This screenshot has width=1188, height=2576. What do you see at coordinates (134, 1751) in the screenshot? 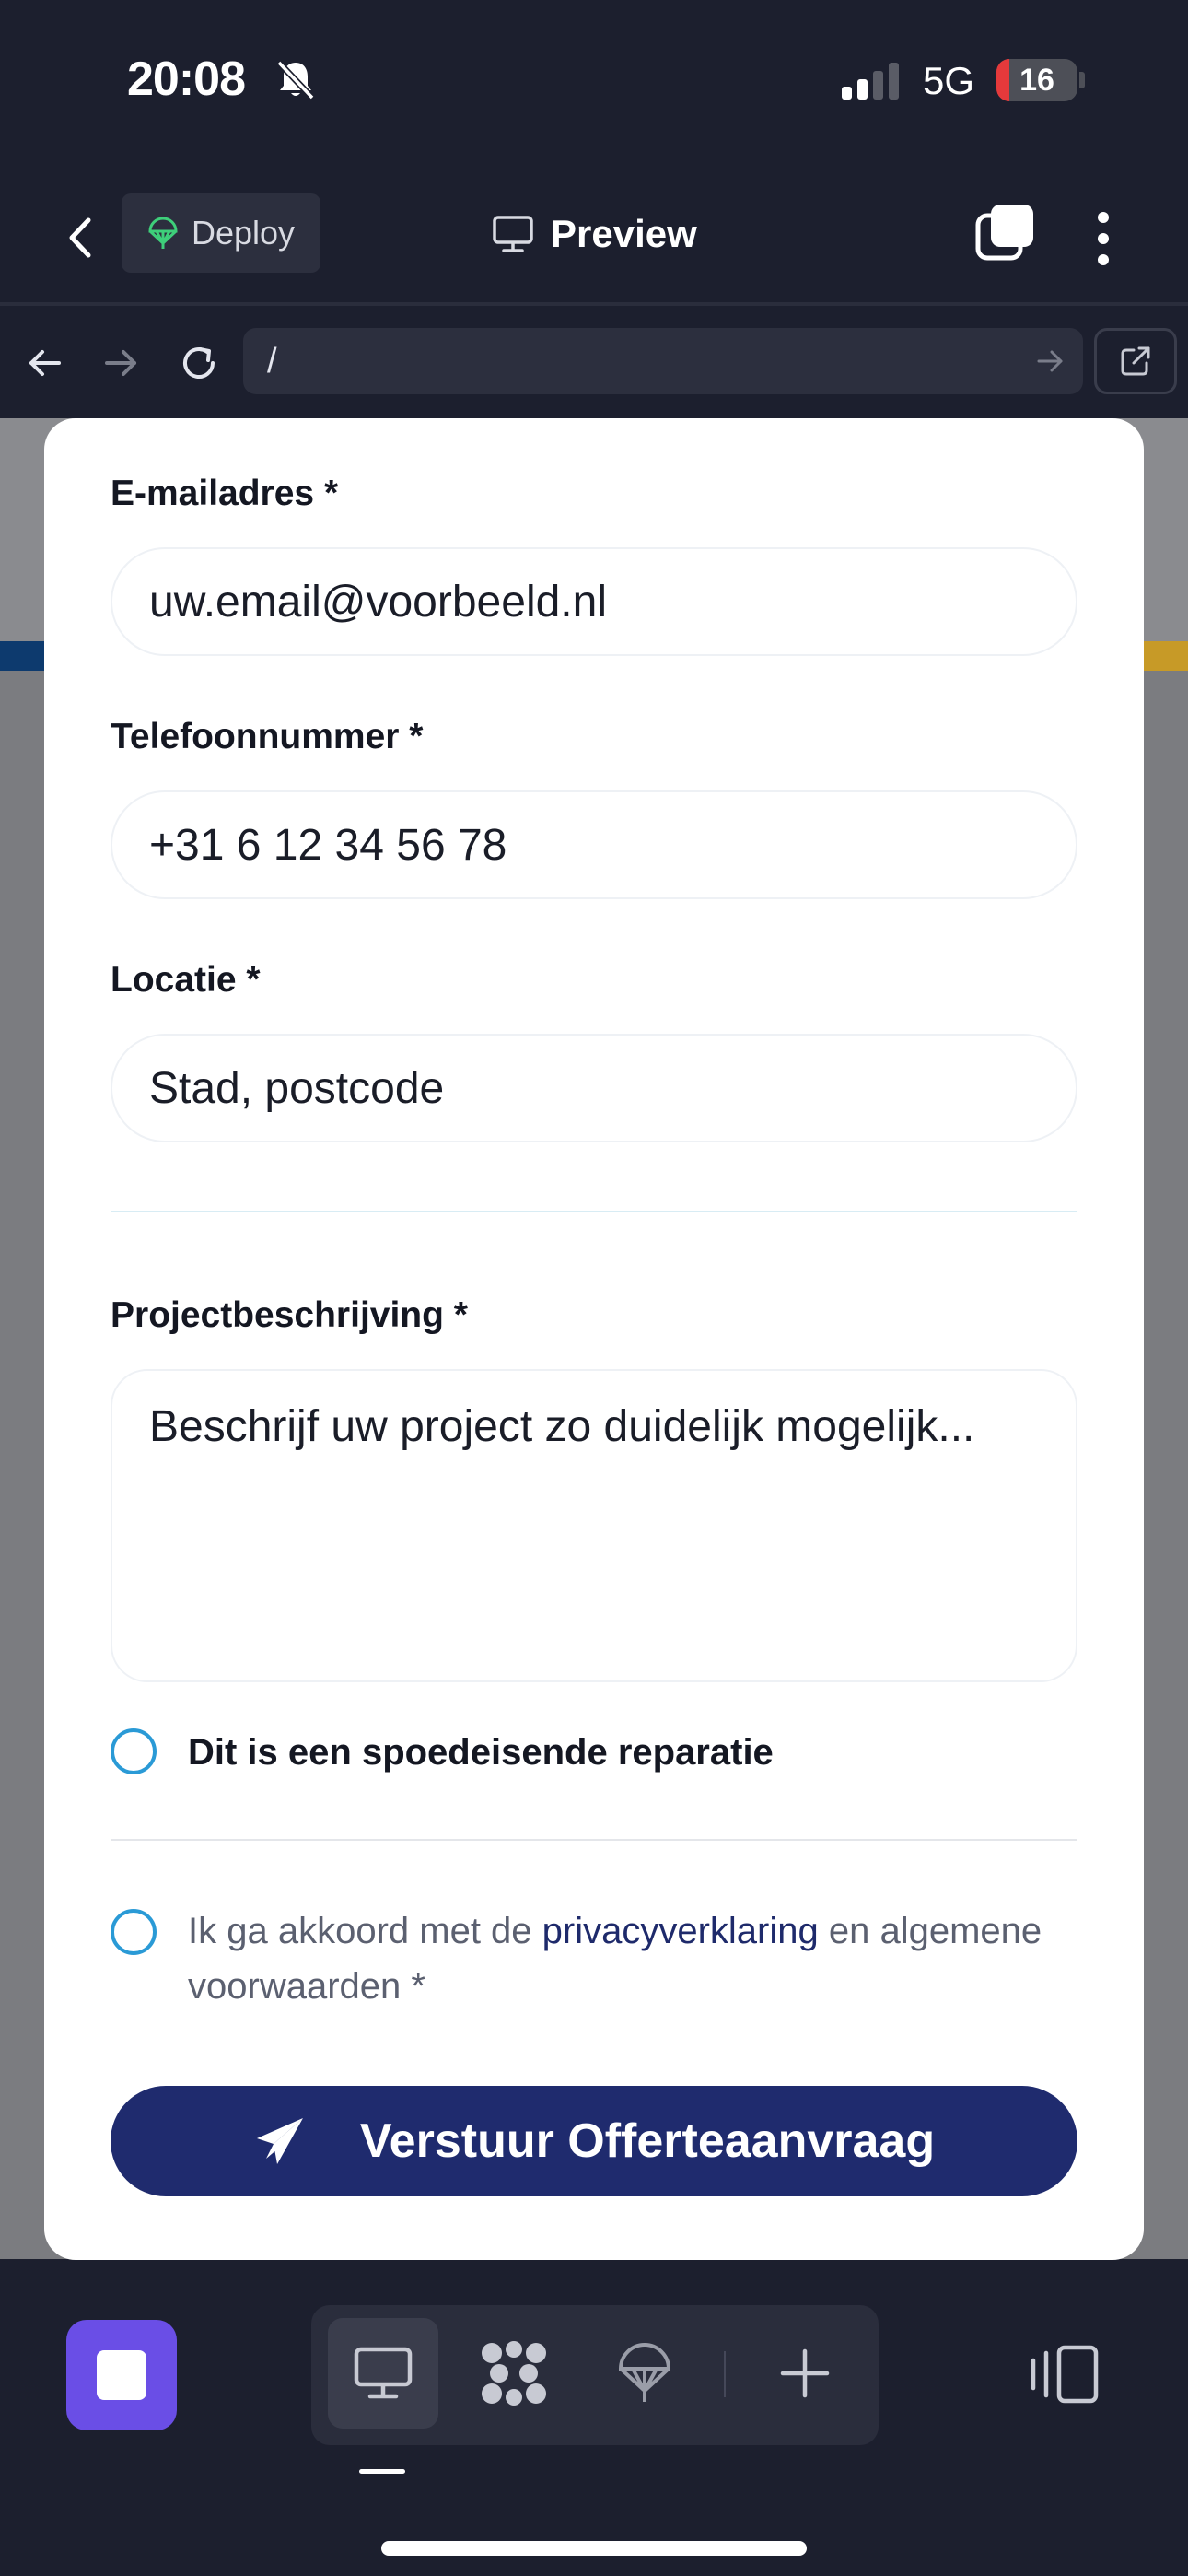
I see `urgent-repair-checkbox` at bounding box center [134, 1751].